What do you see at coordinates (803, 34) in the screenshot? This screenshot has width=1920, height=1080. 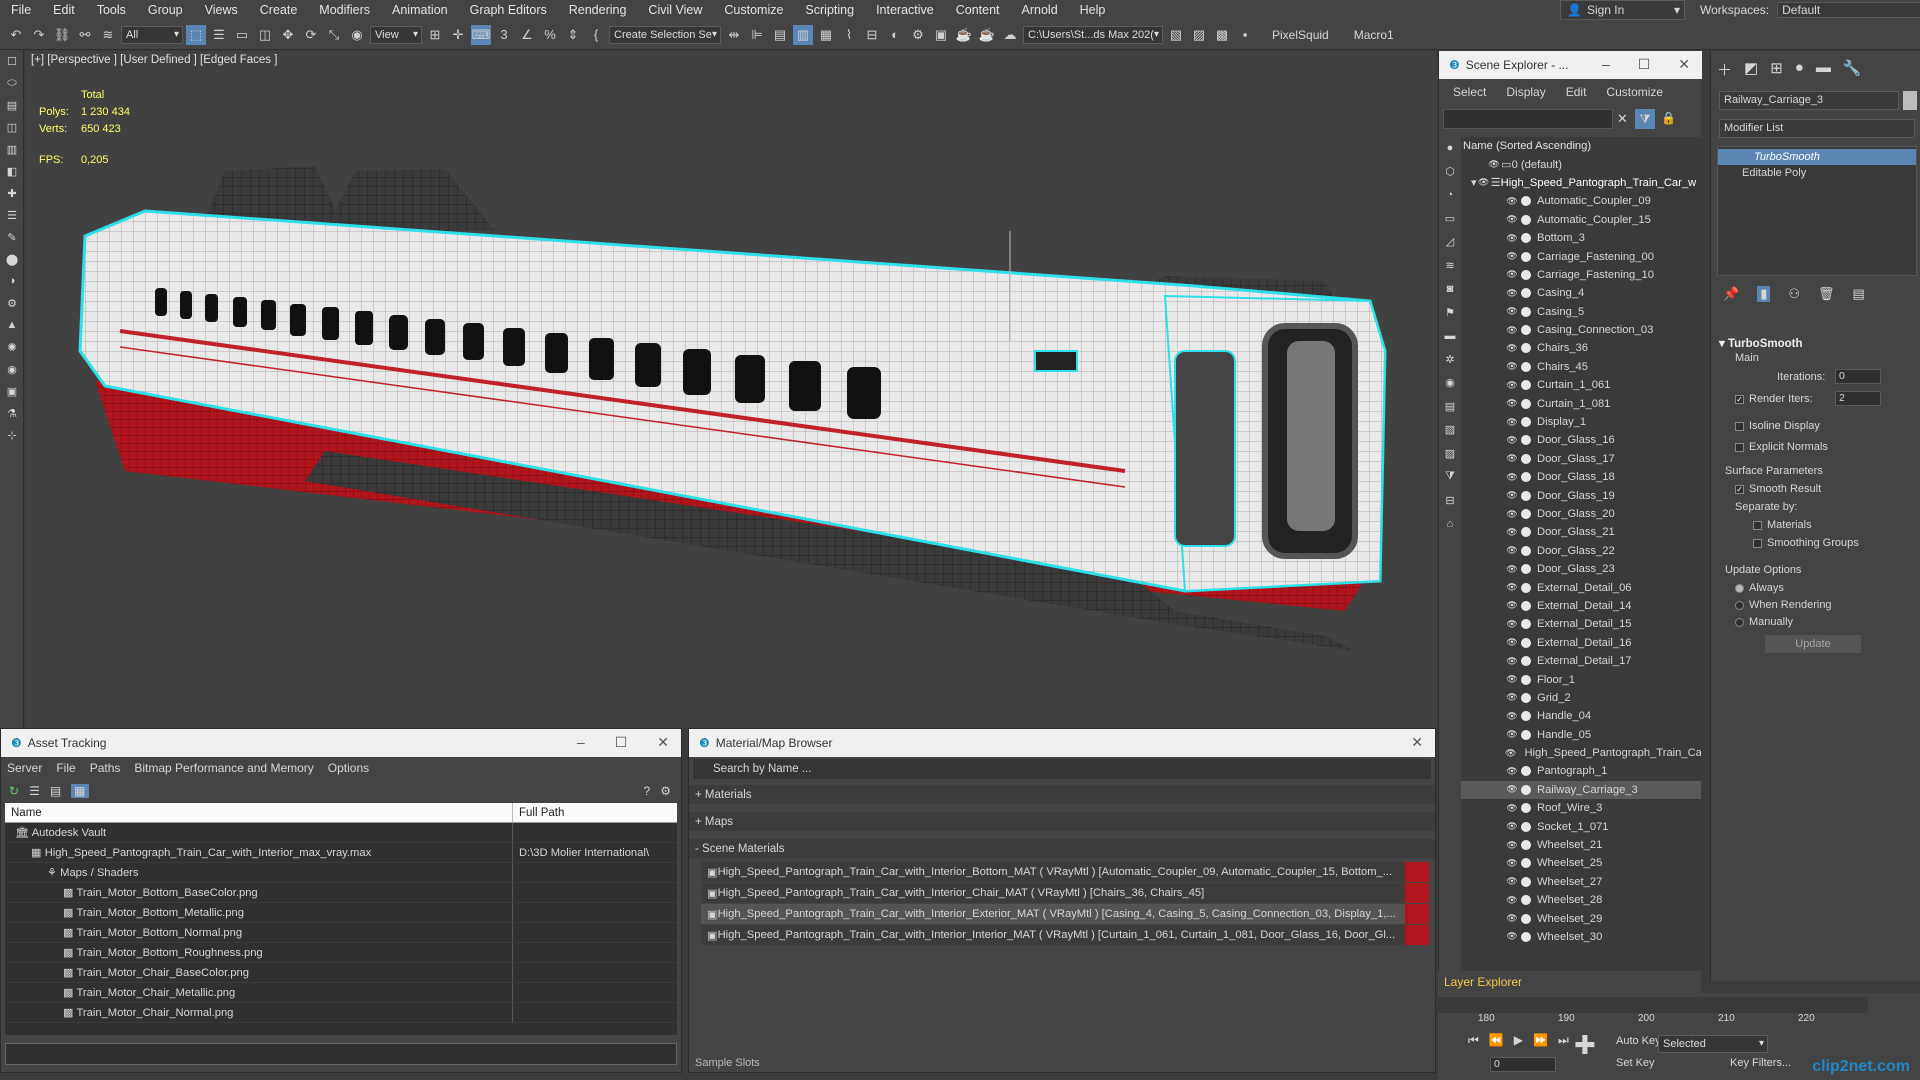 I see `layer-explorer-icon: ▥` at bounding box center [803, 34].